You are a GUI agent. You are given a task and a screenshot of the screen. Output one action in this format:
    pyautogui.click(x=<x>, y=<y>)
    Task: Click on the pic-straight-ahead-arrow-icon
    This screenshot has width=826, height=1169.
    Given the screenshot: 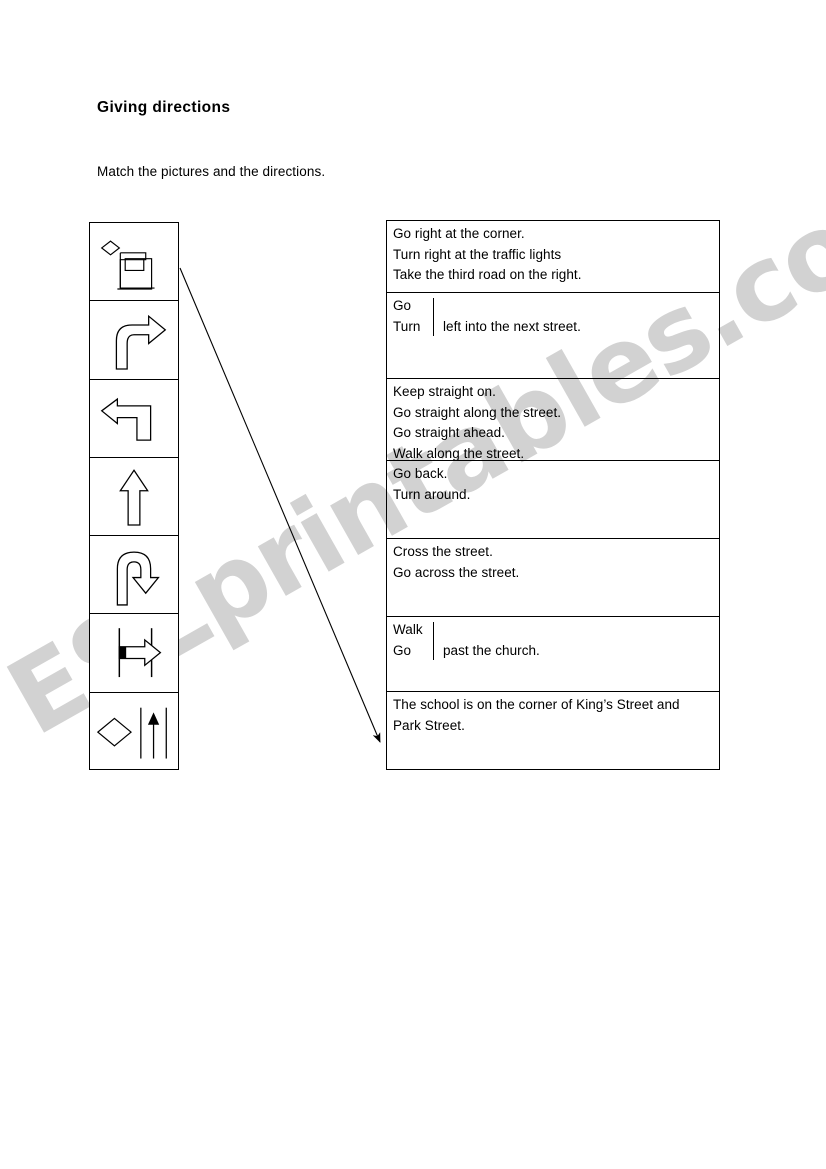 What is the action you would take?
    pyautogui.click(x=134, y=497)
    